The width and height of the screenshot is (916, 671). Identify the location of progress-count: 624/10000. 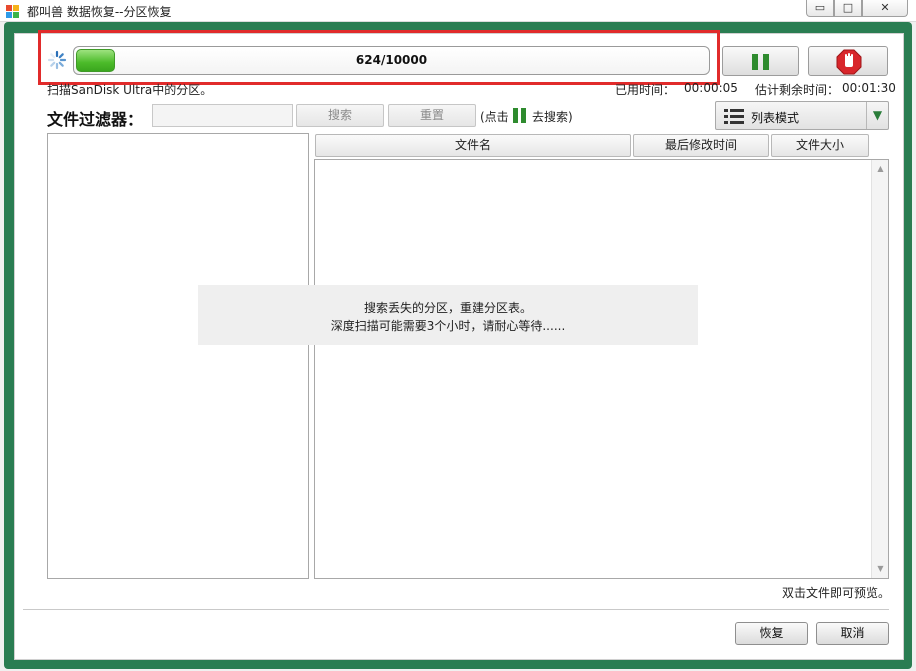
(391, 60).